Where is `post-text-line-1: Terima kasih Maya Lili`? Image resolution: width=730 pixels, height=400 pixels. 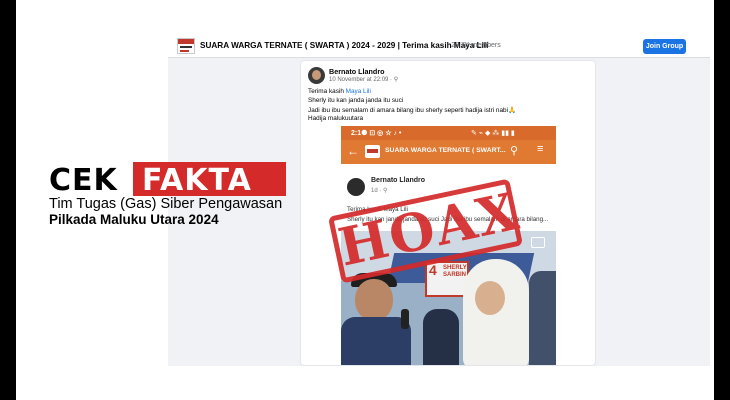
post-text-line-1: Terima kasih Maya Lili is located at coordinates (339, 91).